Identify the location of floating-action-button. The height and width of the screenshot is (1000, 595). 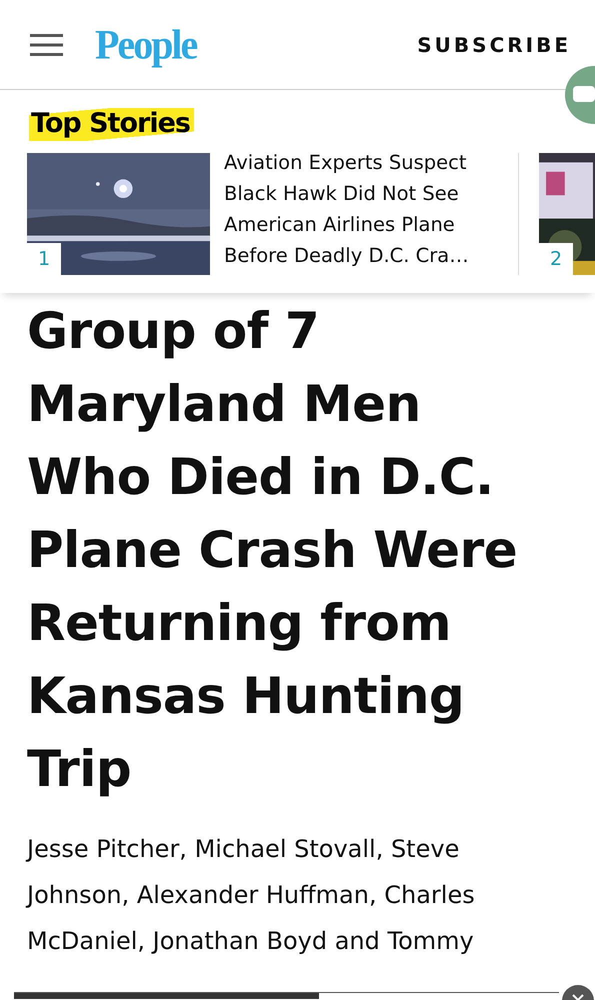
(580, 95).